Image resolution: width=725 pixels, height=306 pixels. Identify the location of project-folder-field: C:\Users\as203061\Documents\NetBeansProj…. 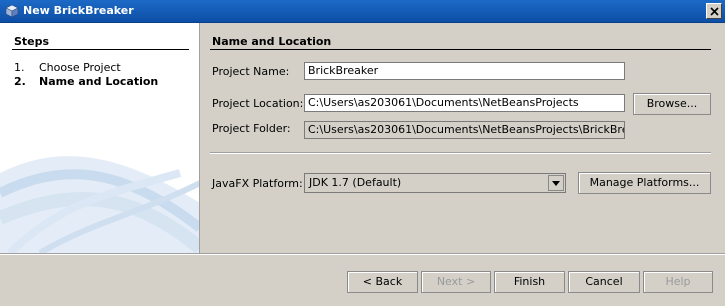
(464, 130).